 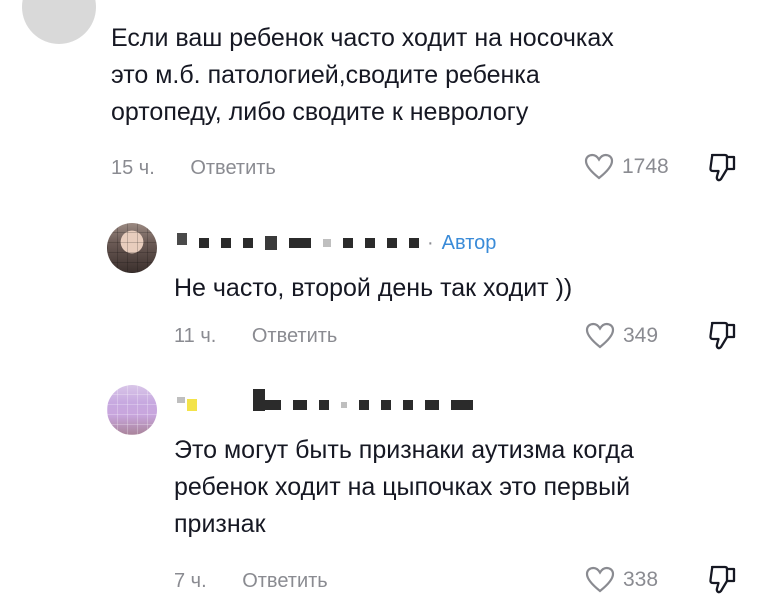 I want to click on comment-meta: 7 ч. Ответить, so click(x=251, y=581).